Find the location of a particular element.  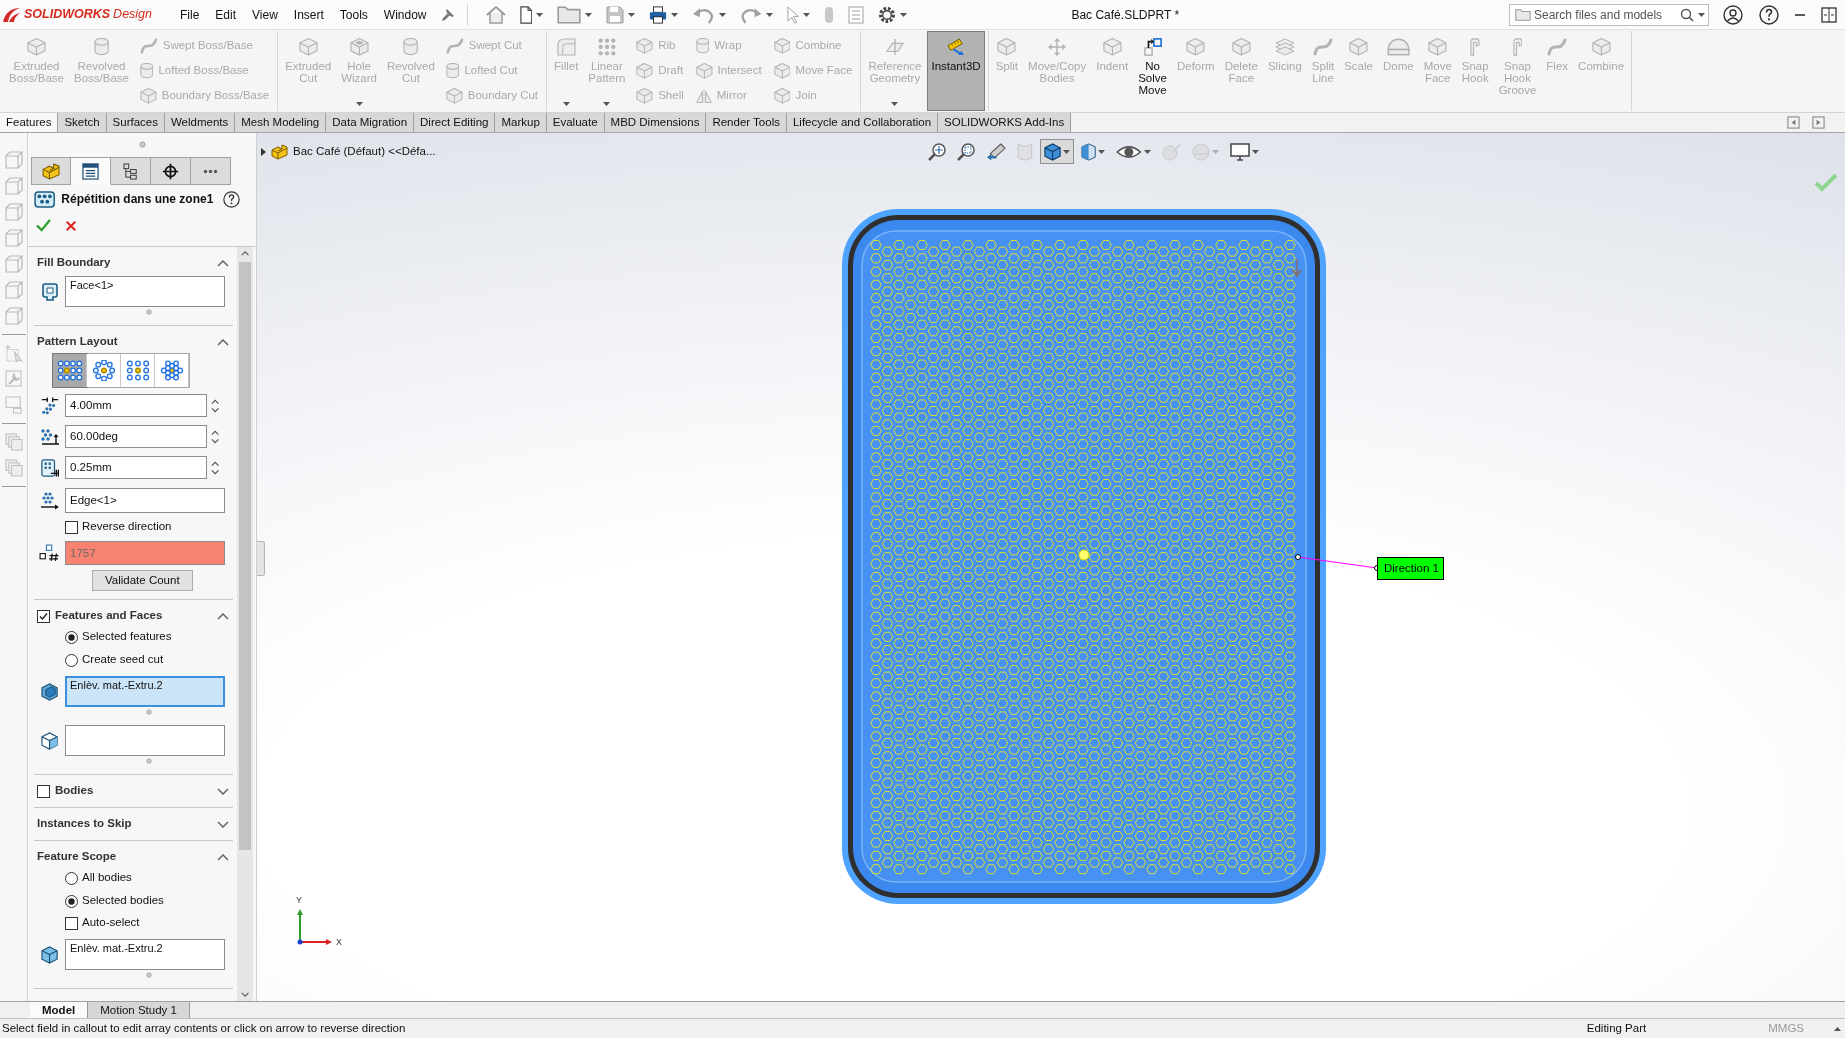

minimize-icon is located at coordinates (1800, 14).